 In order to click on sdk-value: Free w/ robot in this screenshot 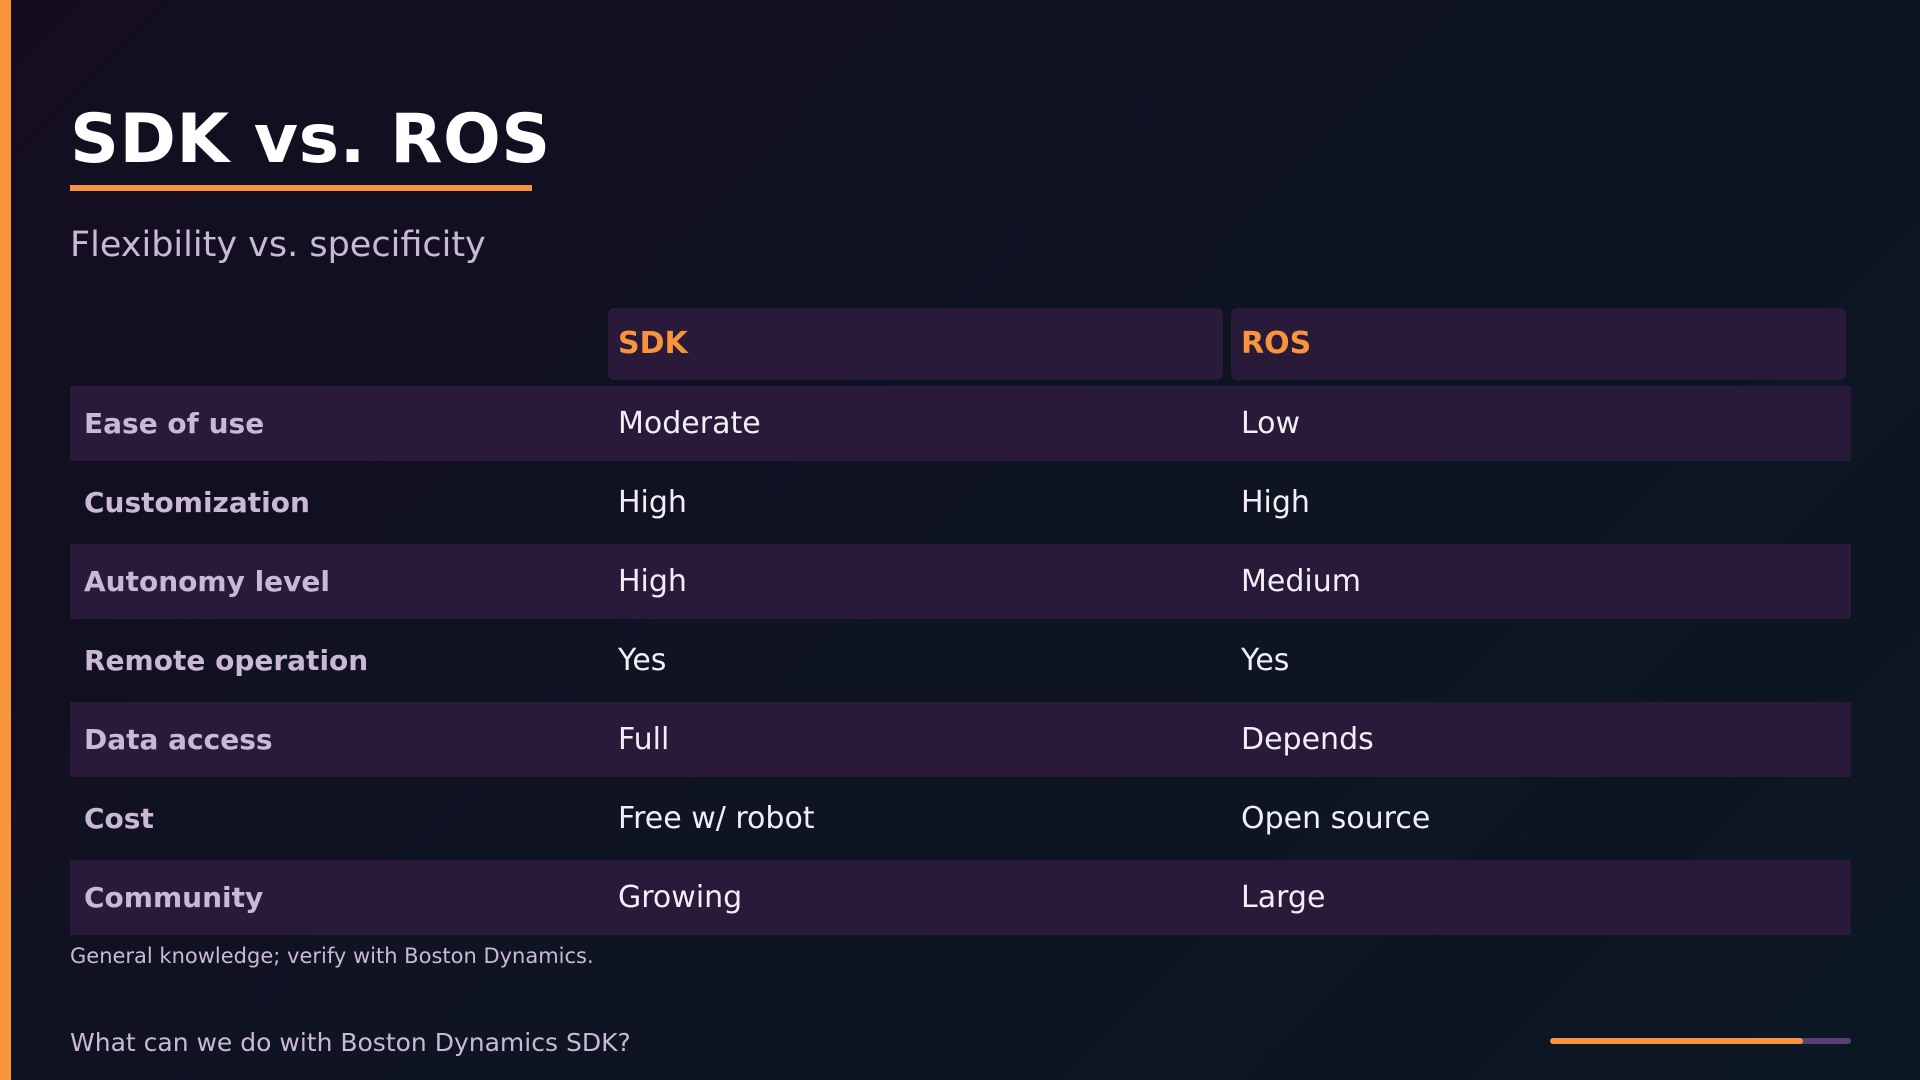, I will do `click(716, 818)`.